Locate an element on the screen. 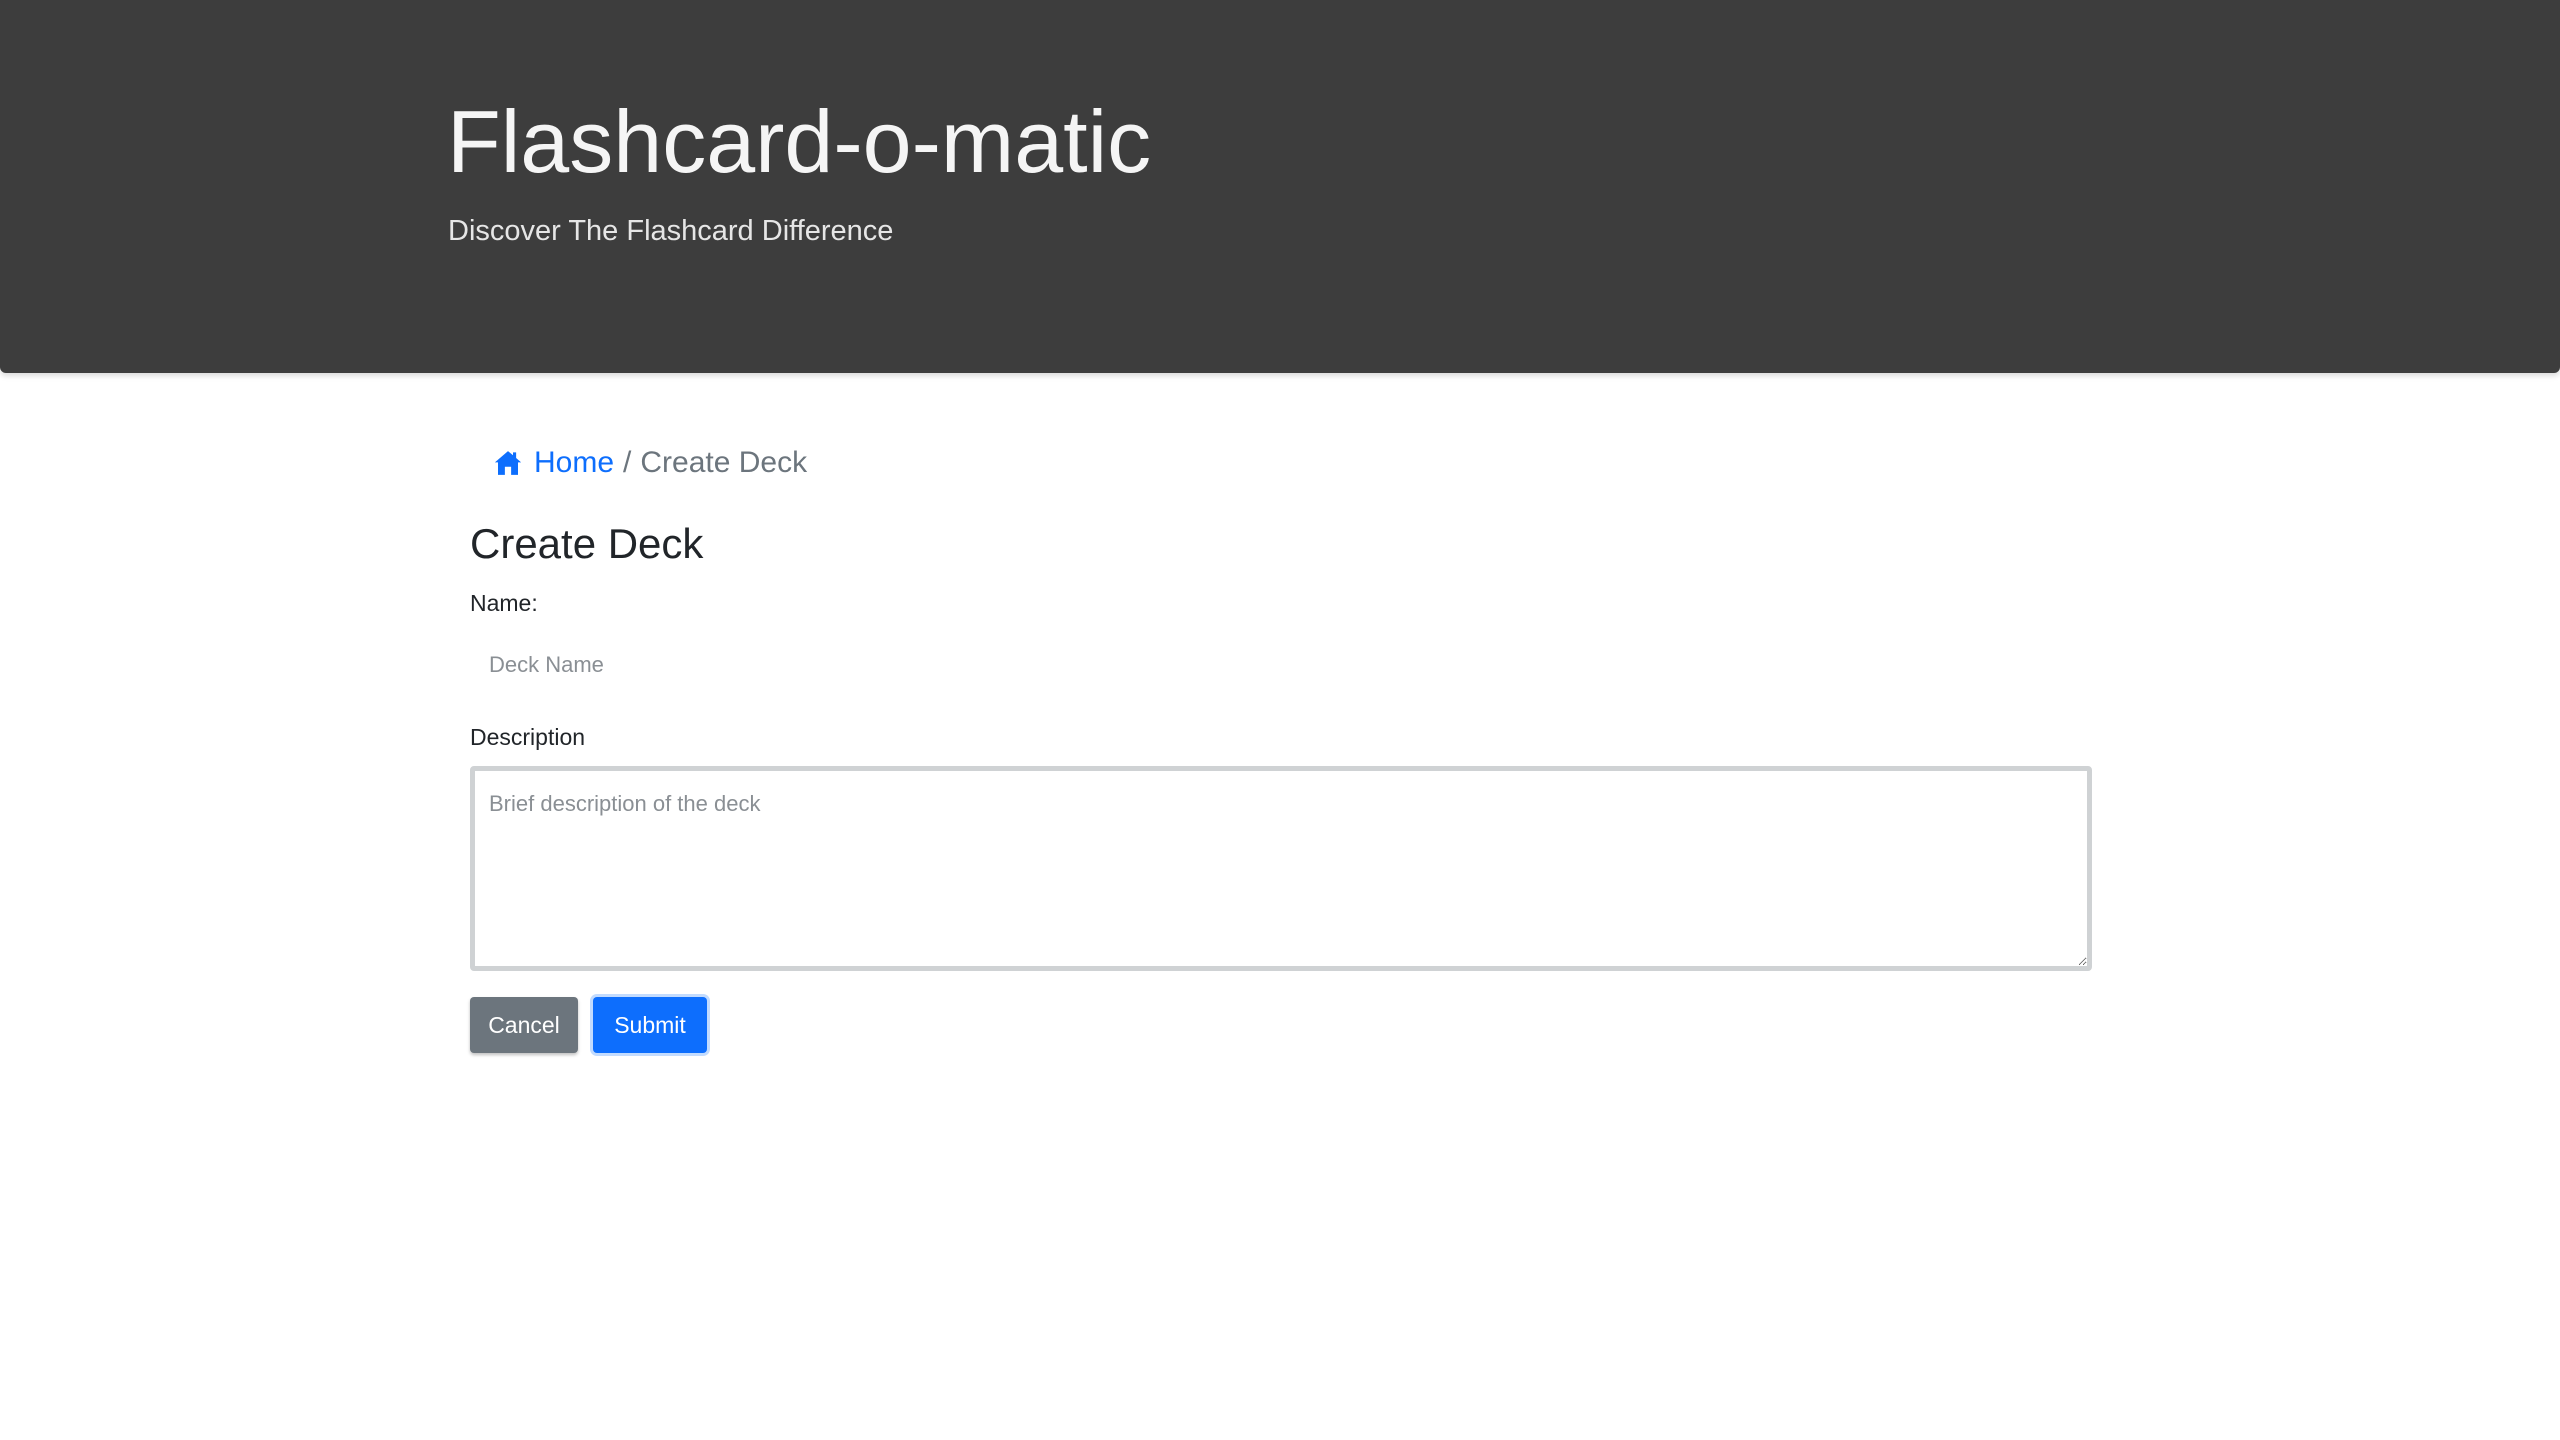  name-label: Name: is located at coordinates (504, 603).